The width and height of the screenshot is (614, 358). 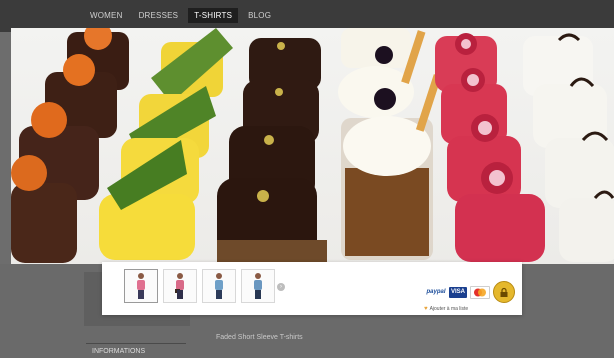 I want to click on product-title: Faded Short Sleeve T-shirts, so click(x=259, y=337).